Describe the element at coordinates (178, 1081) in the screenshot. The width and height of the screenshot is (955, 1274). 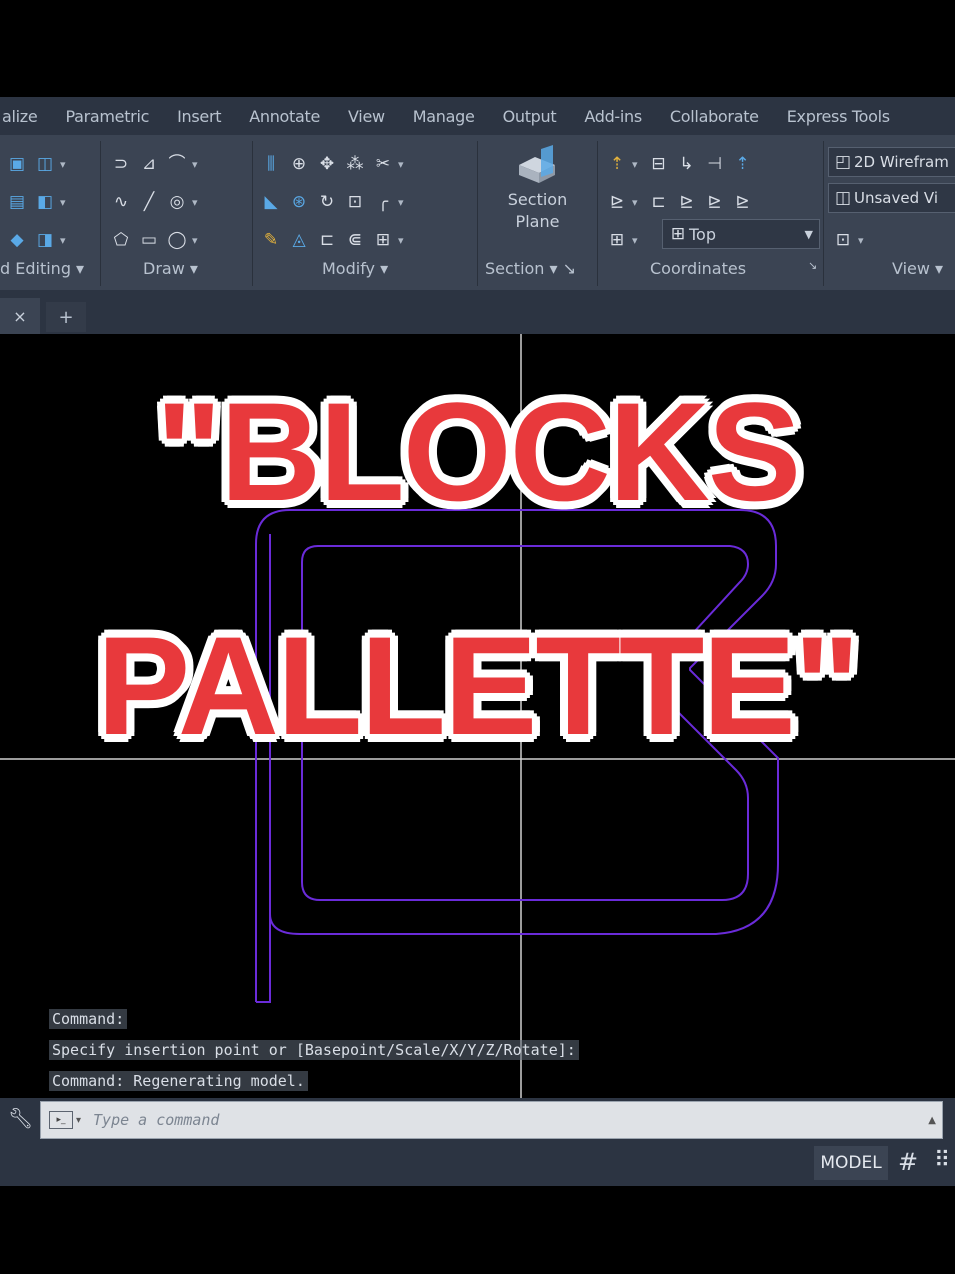
I see `command-history-line: Command: Regenerating model.` at that location.